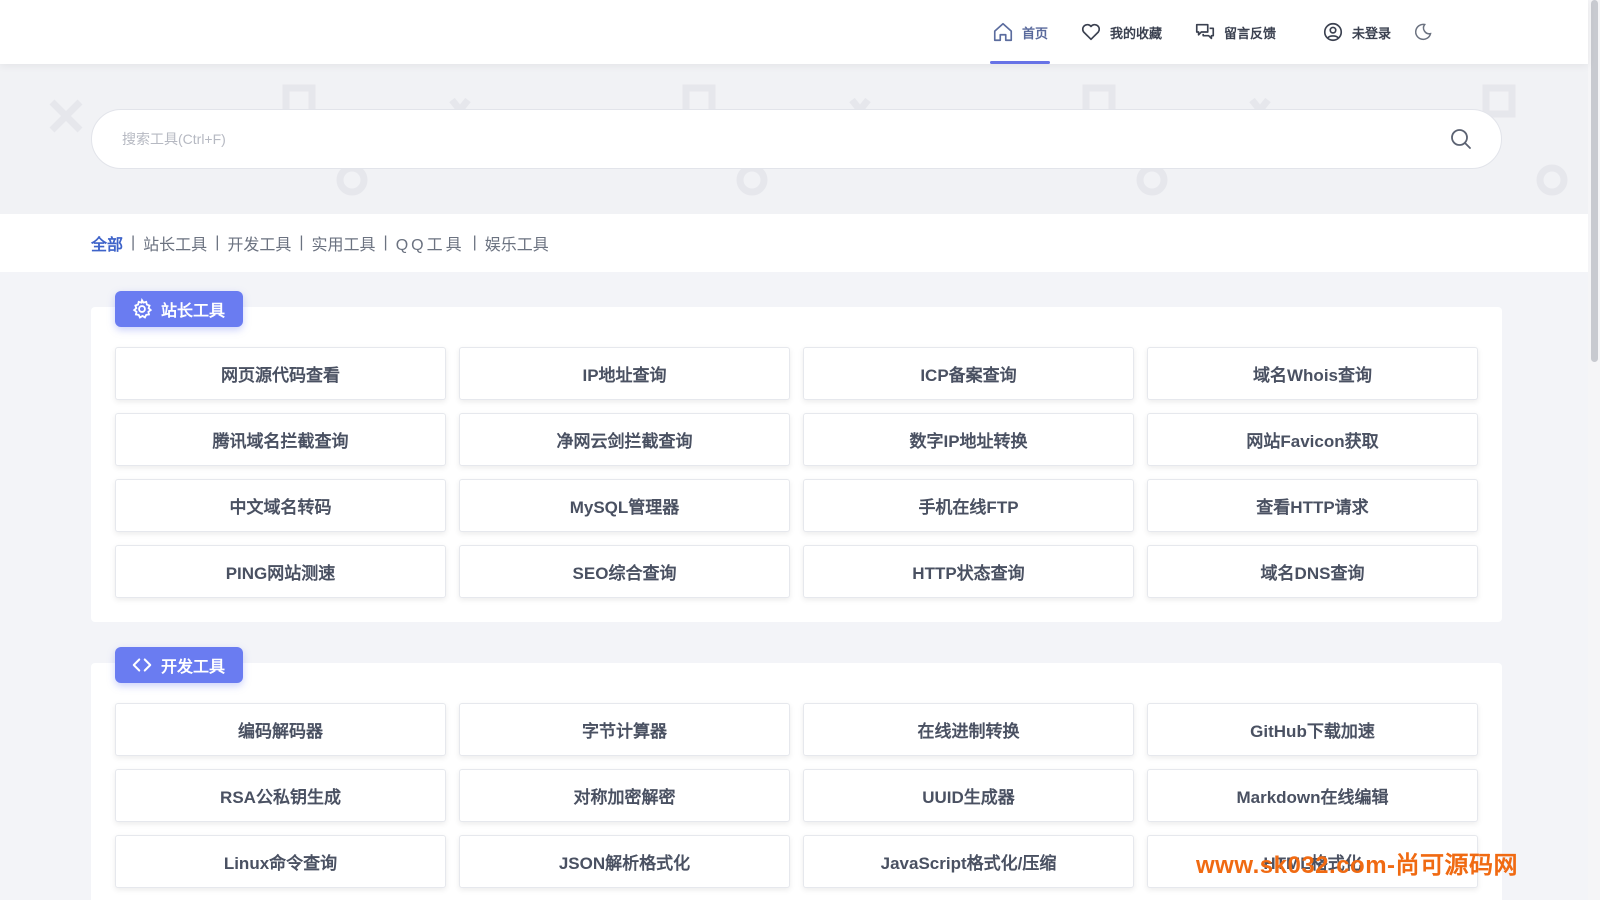  Describe the element at coordinates (1312, 505) in the screenshot. I see `tool-button: 查看HTTP请求` at that location.